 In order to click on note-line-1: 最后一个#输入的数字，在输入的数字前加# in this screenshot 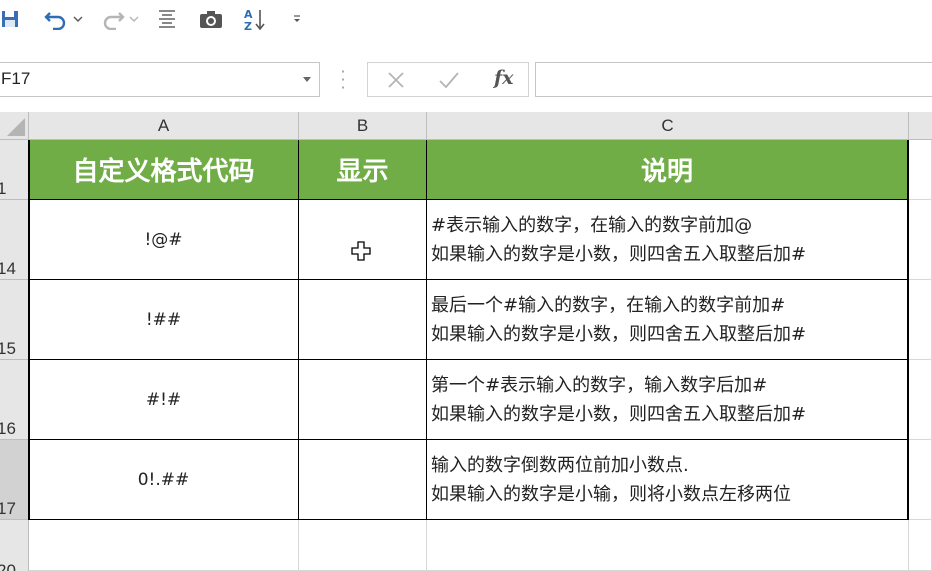, I will do `click(608, 305)`.